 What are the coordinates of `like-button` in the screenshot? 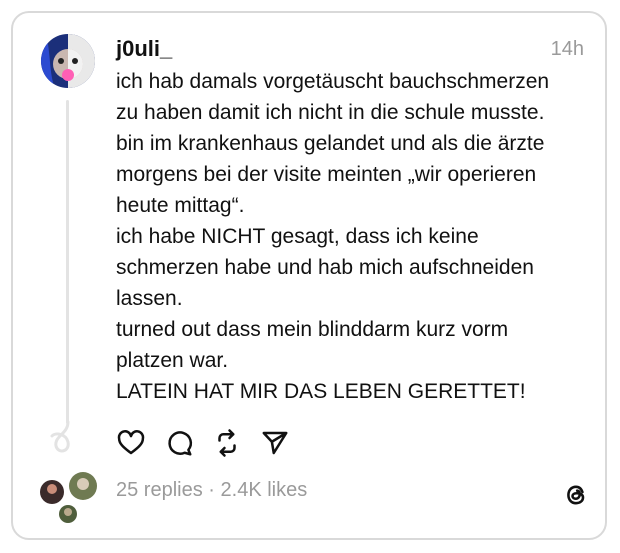 It's located at (131, 443).